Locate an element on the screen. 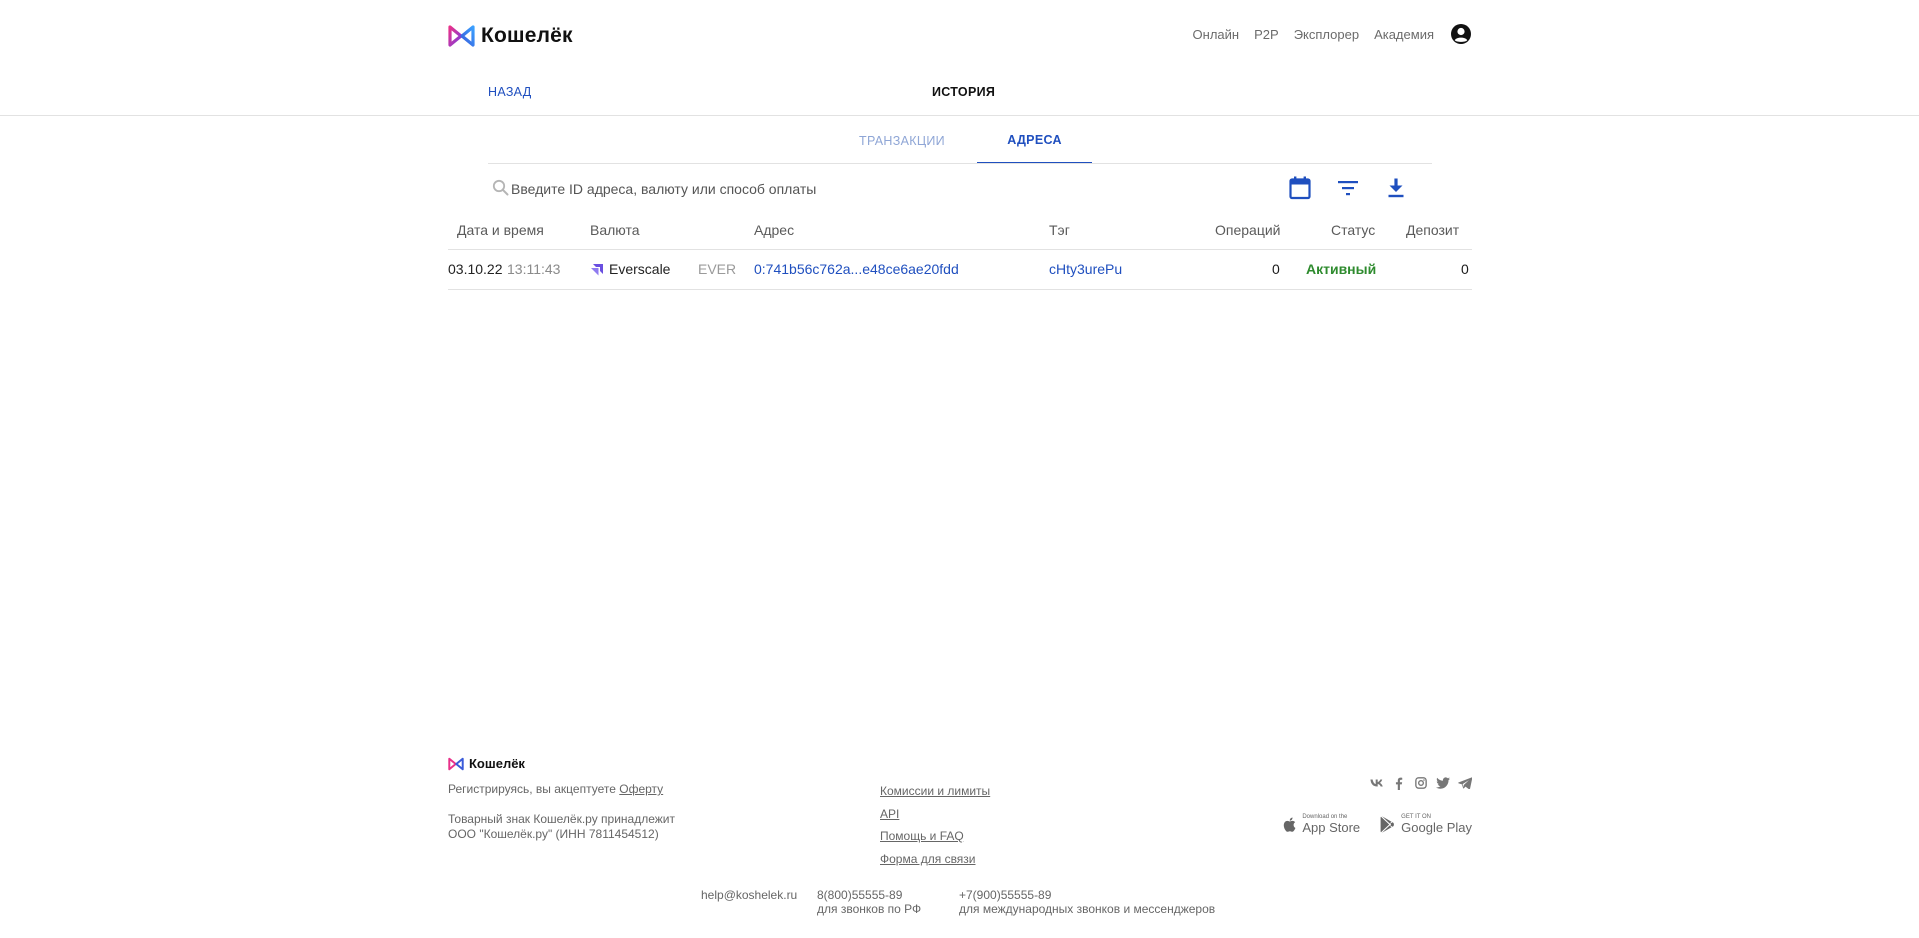 The height and width of the screenshot is (938, 1919). search-icon is located at coordinates (500, 187).